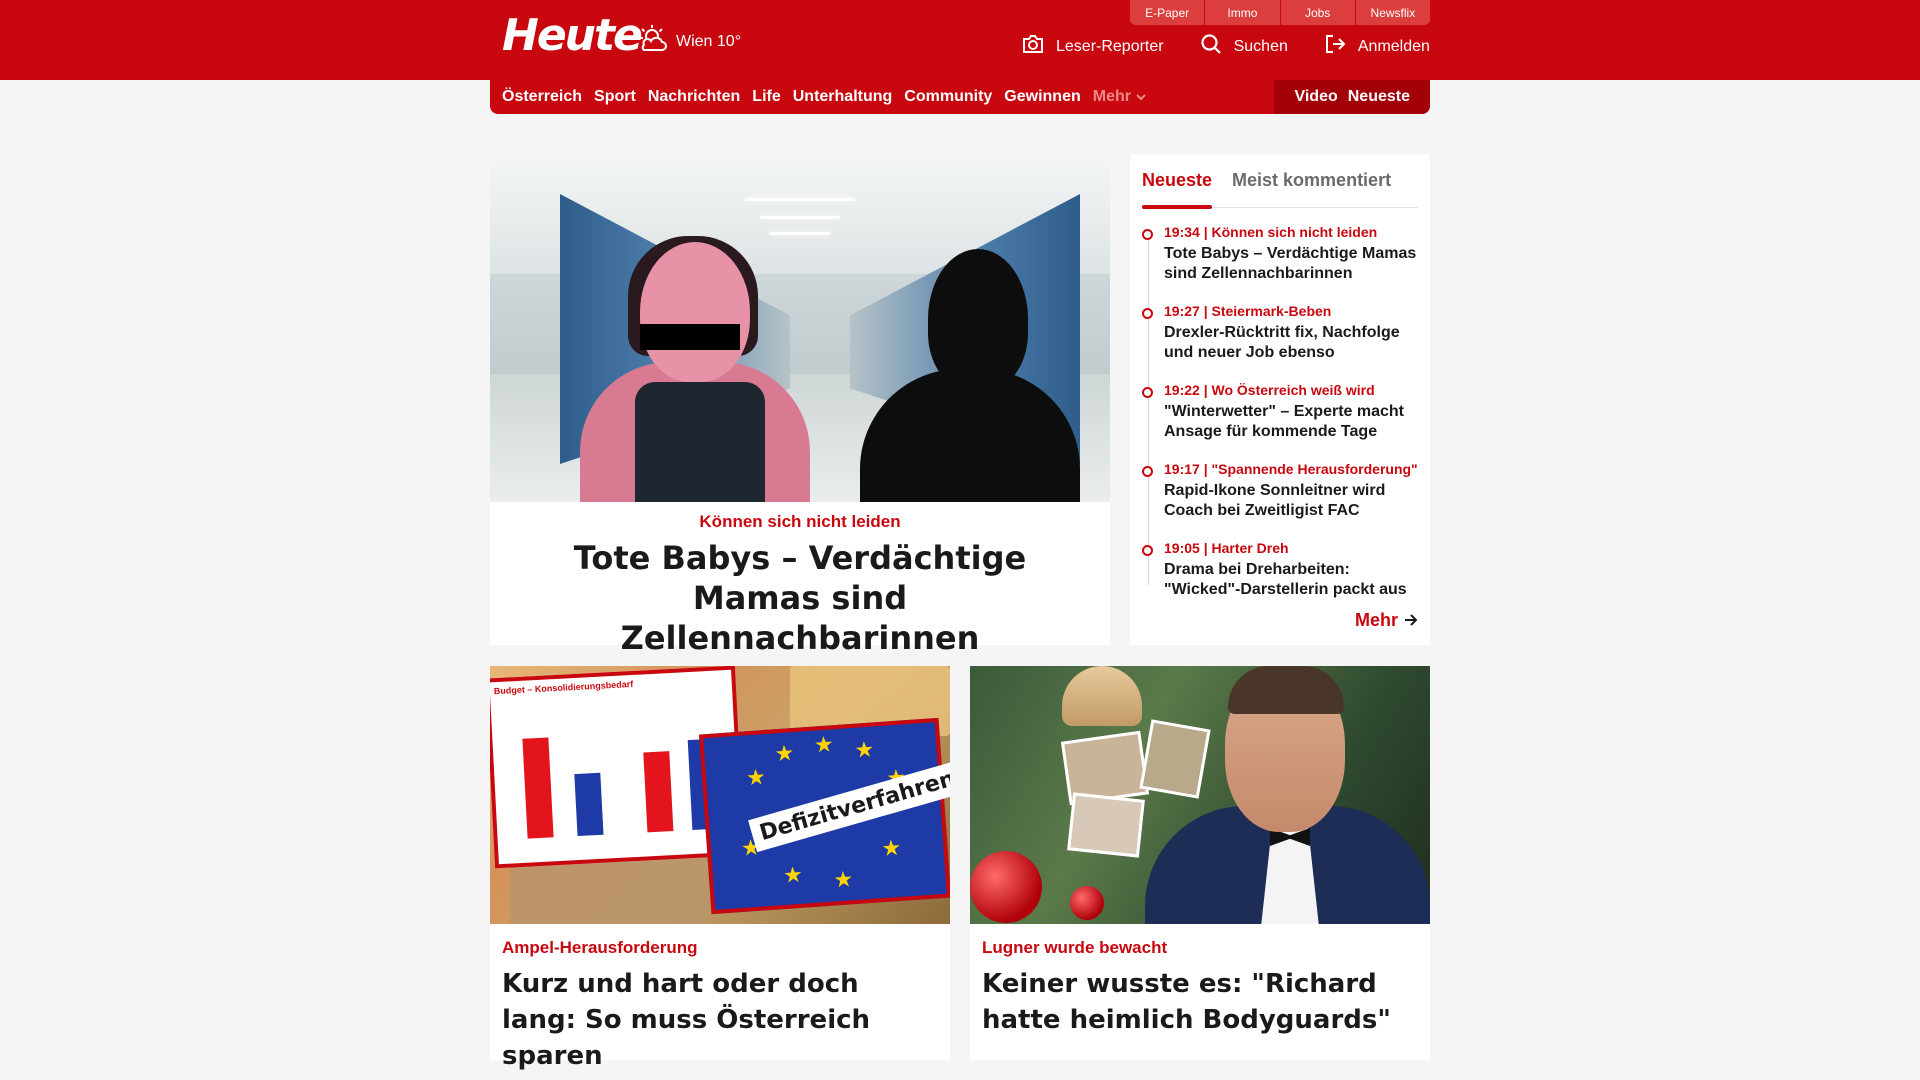 The width and height of the screenshot is (1920, 1080). What do you see at coordinates (1102, 696) in the screenshot?
I see `candle-jar-image` at bounding box center [1102, 696].